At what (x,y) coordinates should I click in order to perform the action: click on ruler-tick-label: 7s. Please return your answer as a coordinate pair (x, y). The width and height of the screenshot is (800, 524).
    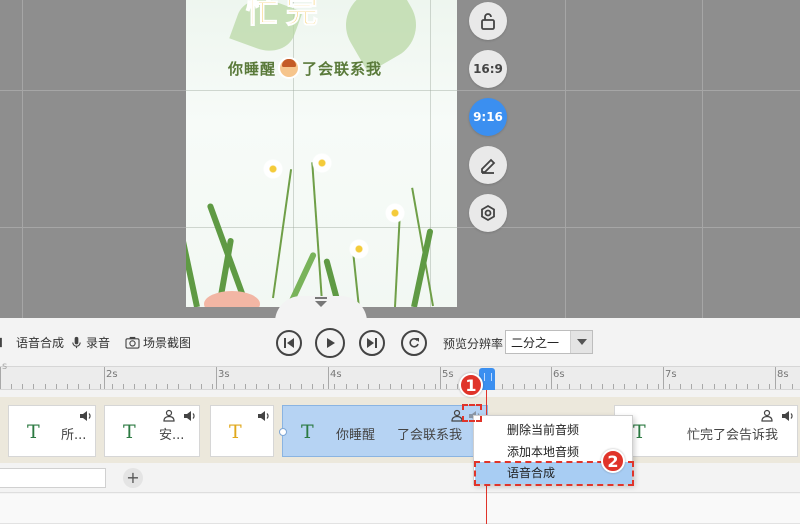
    Looking at the image, I should click on (671, 374).